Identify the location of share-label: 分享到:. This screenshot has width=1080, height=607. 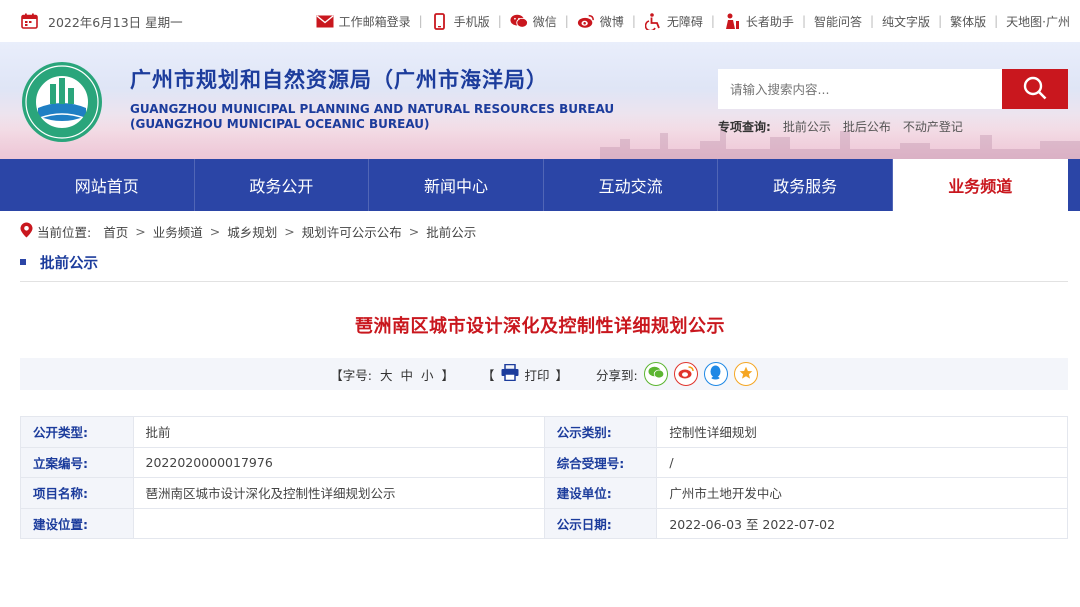
(617, 375).